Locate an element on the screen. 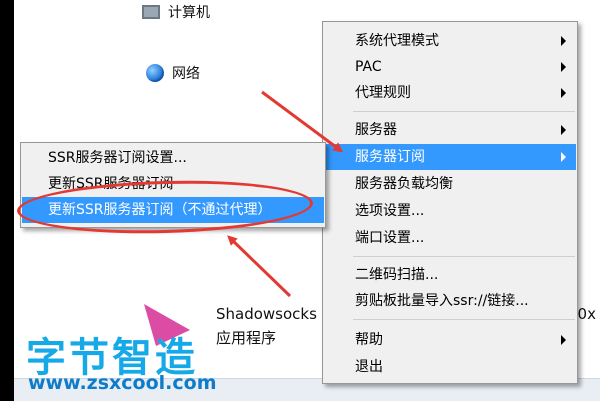 The width and height of the screenshot is (600, 401). watermark-url: www.zsxcool.com is located at coordinates (122, 383).